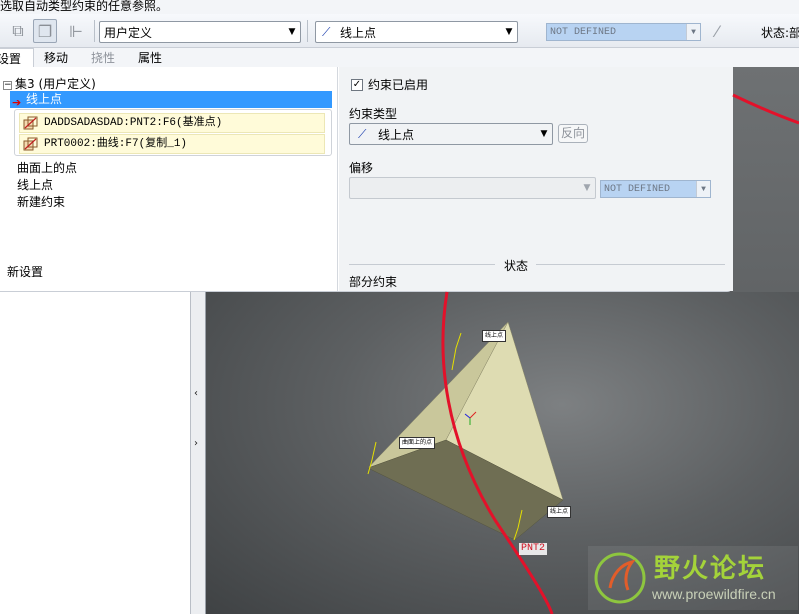  What do you see at coordinates (116, 144) in the screenshot?
I see `reference-label: PRT0002:曲线:F7(复制_1)` at bounding box center [116, 144].